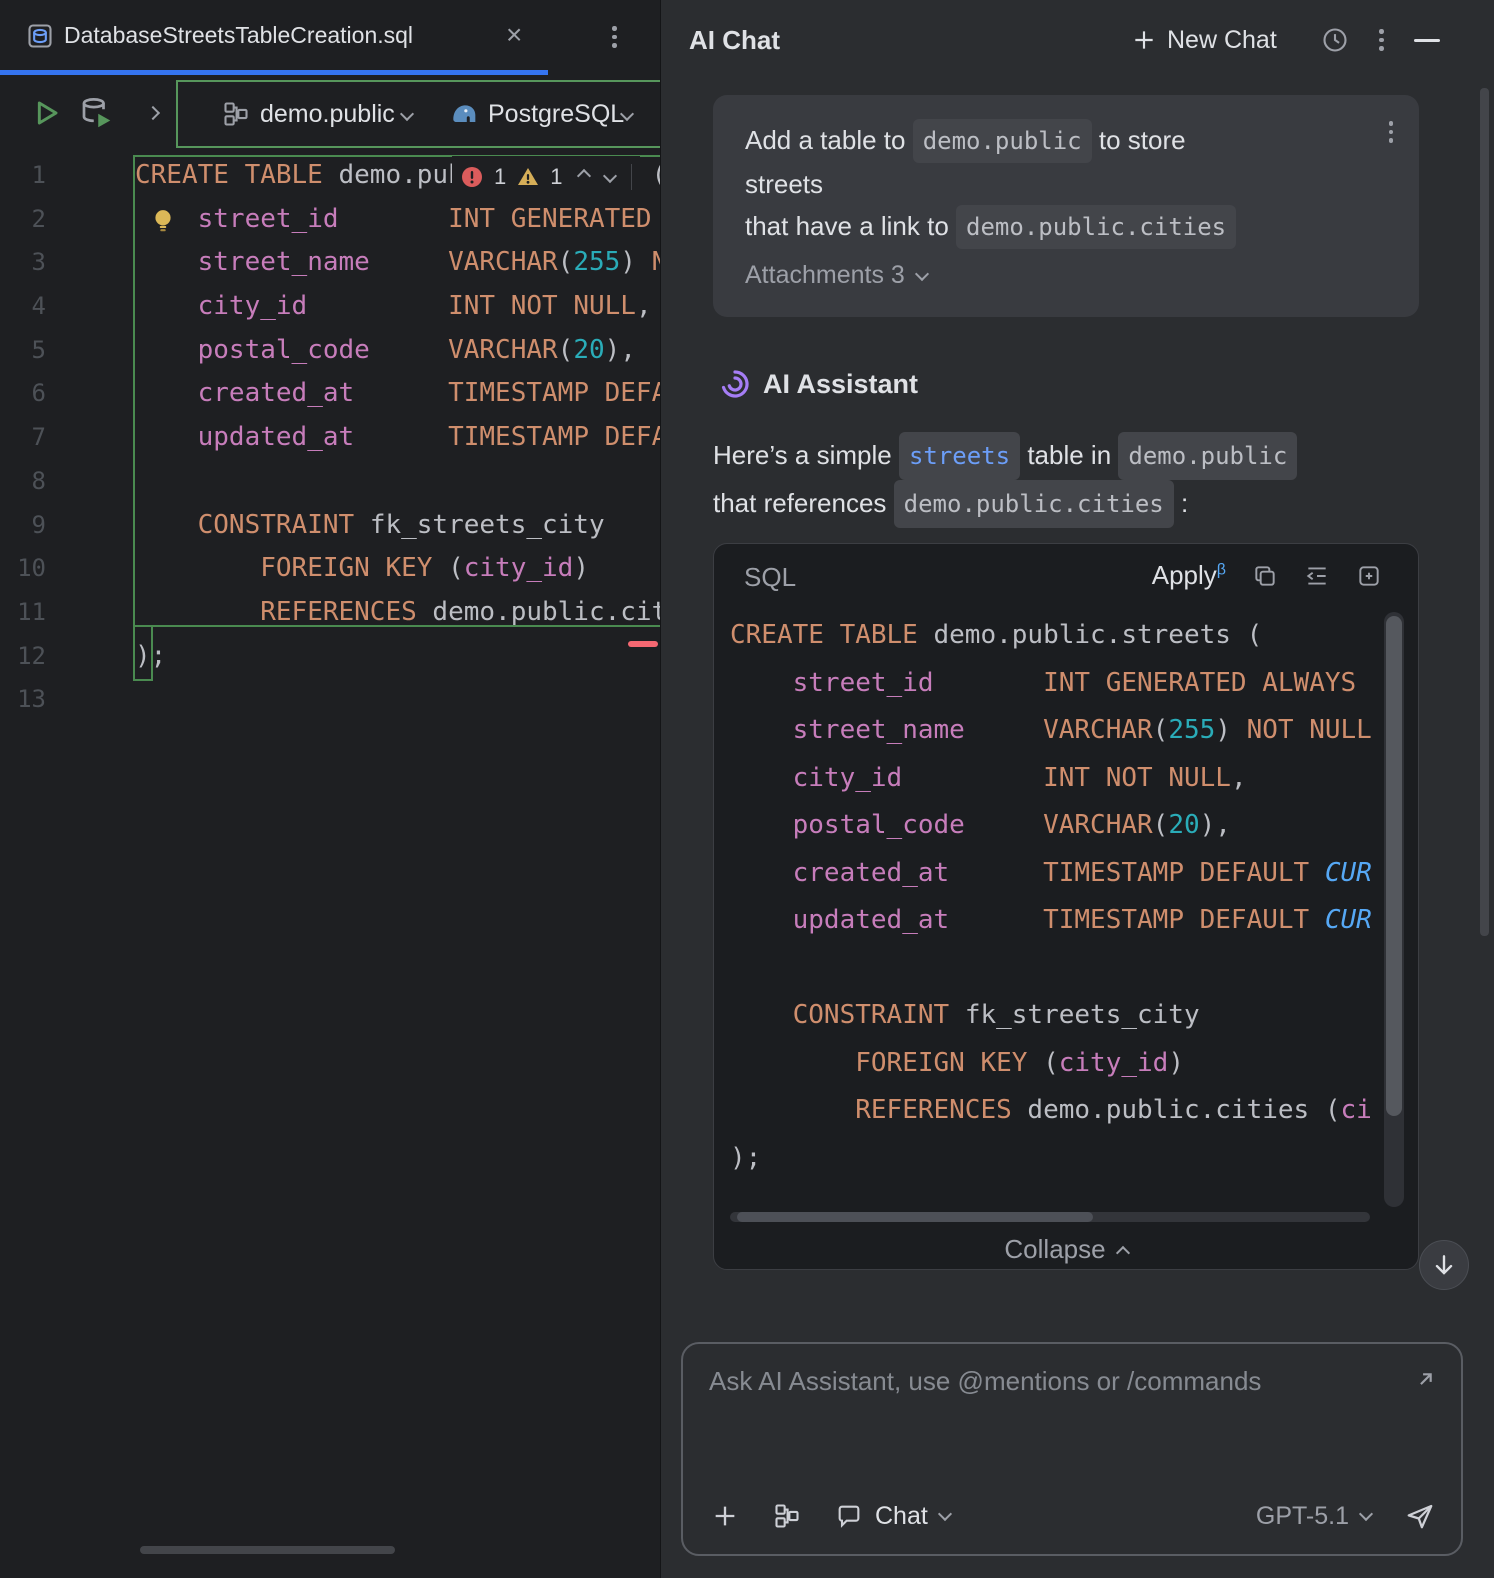 This screenshot has height=1578, width=1494. What do you see at coordinates (472, 177) in the screenshot?
I see `error-icon` at bounding box center [472, 177].